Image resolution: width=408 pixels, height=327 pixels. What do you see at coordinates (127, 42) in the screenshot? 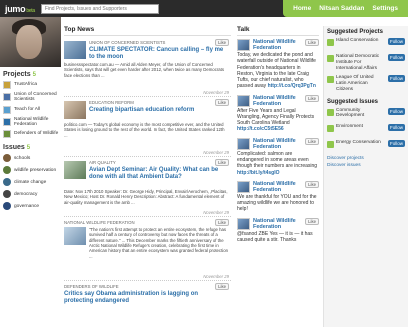
I see `news-category: UNION OF CONCERNED SCIENTISTS` at bounding box center [127, 42].